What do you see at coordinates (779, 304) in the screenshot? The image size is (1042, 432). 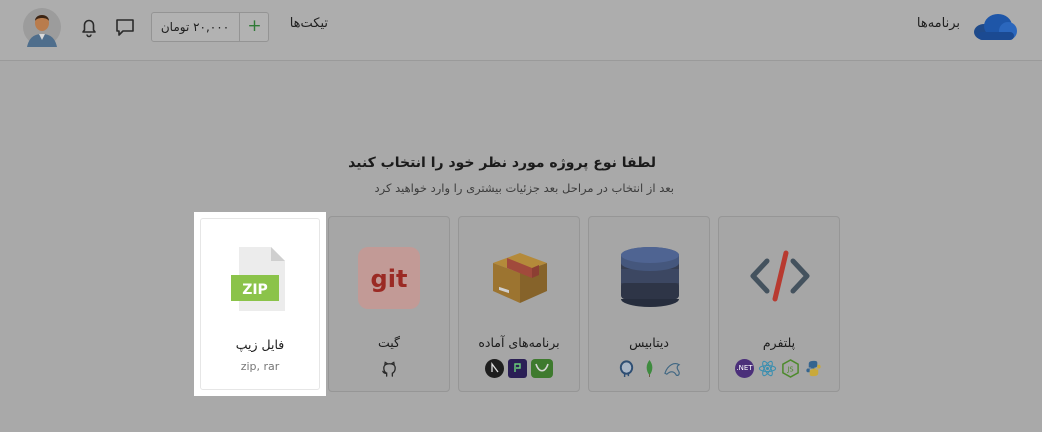 I see `project-type-card-platform: پلتفرم .NET JS` at bounding box center [779, 304].